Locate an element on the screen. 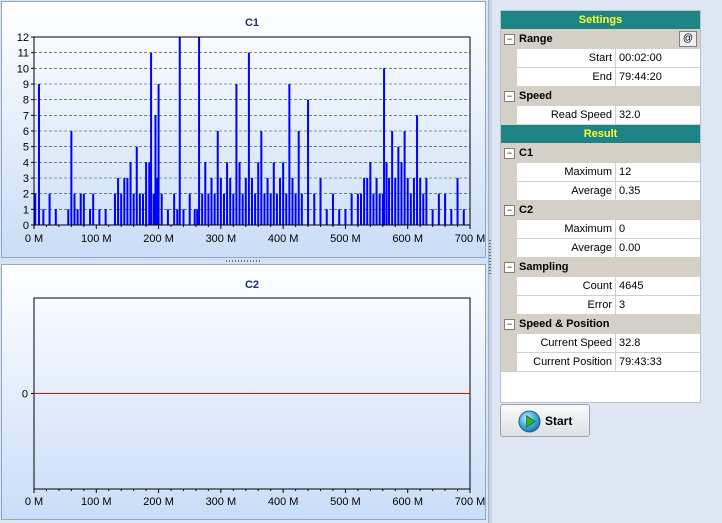  end-value: 79:44:20 is located at coordinates (658, 77).